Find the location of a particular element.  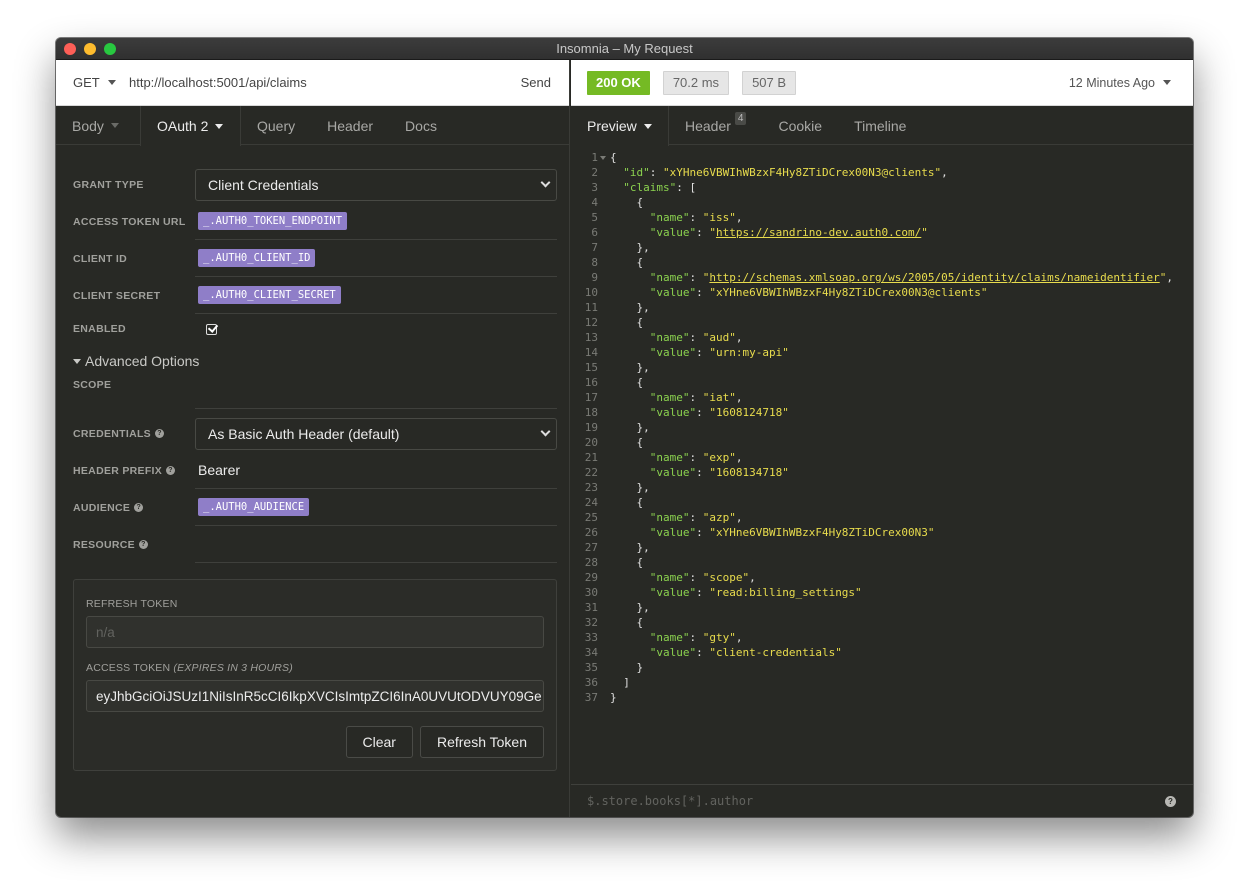

clear-button: Clear is located at coordinates (379, 742).